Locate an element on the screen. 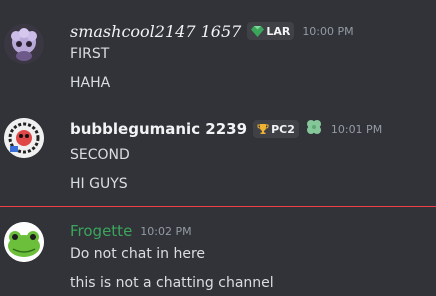 The height and width of the screenshot is (296, 436). message-text: this is not a chatting channel is located at coordinates (172, 283).